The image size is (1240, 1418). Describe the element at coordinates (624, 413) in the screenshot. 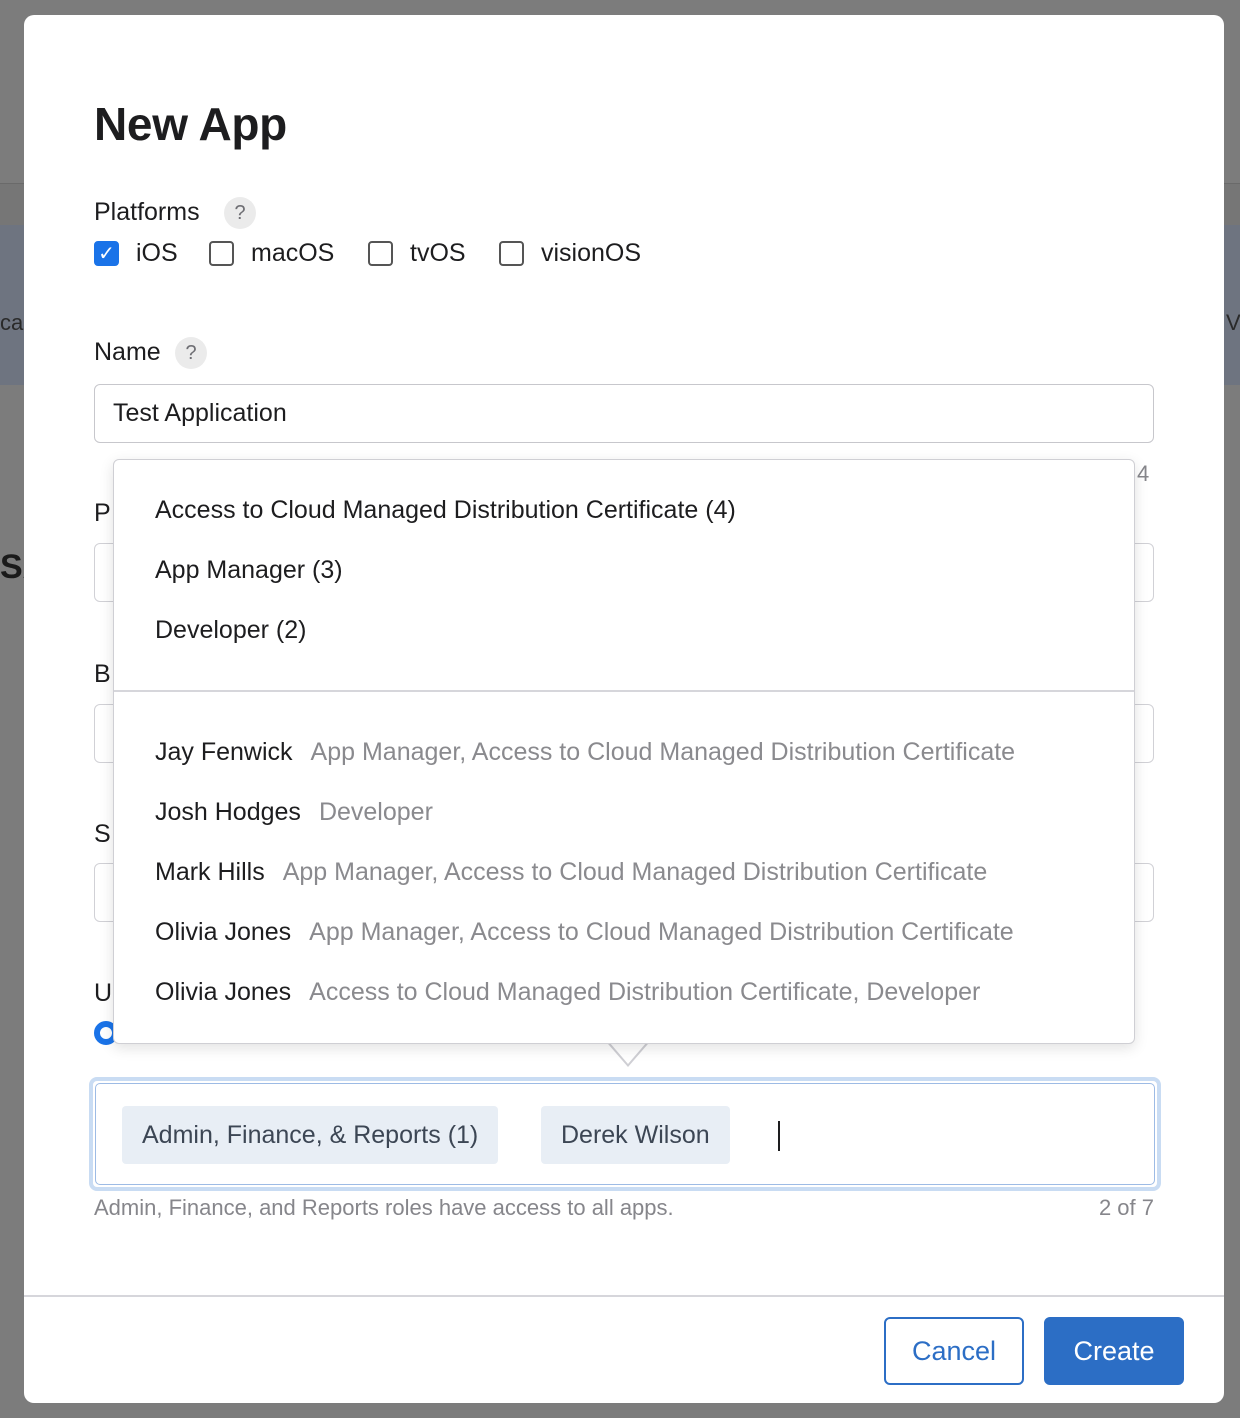

I see `name-input: Test Application` at that location.